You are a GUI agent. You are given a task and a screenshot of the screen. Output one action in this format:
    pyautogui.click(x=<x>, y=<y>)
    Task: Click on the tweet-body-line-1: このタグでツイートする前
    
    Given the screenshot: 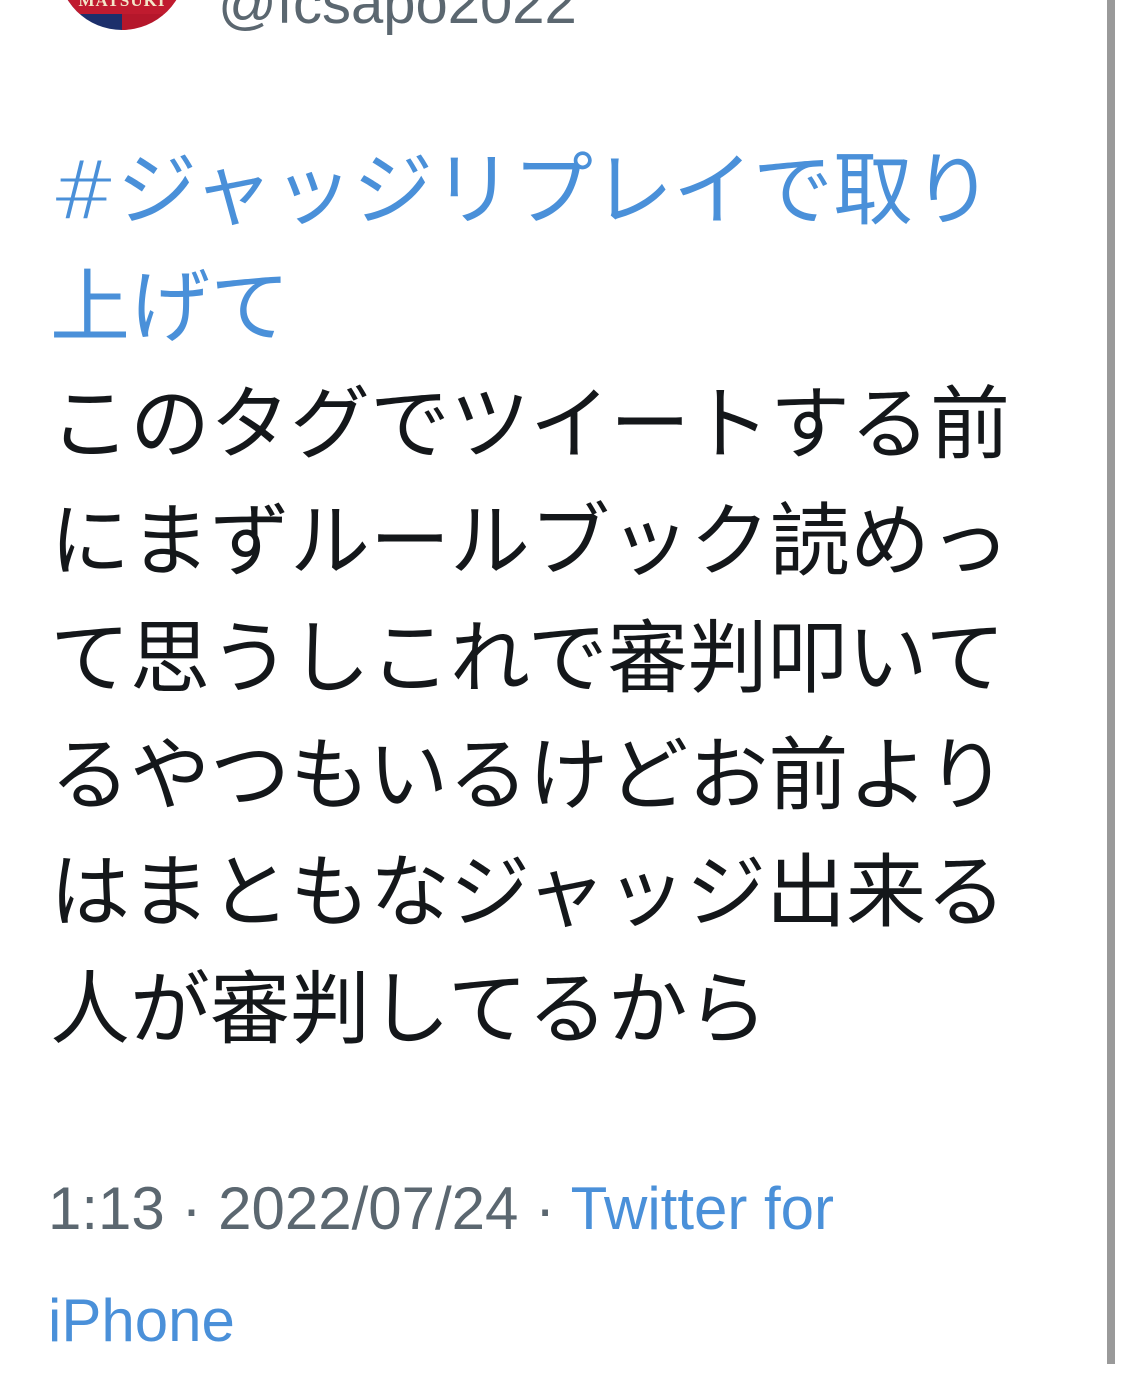 What is the action you would take?
    pyautogui.click(x=530, y=424)
    